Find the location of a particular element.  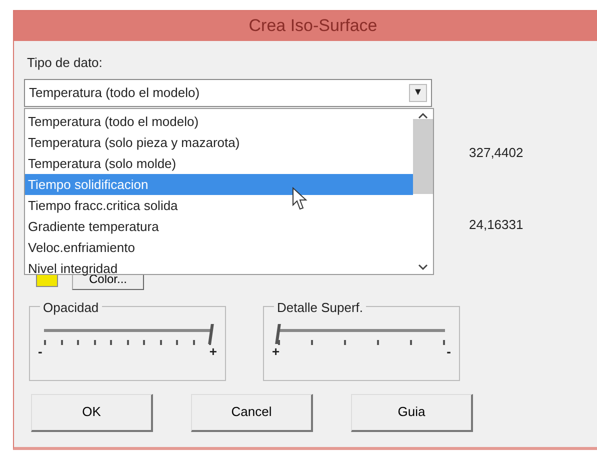

dropdown-option: Veloc.enfriamiento is located at coordinates (219, 247).